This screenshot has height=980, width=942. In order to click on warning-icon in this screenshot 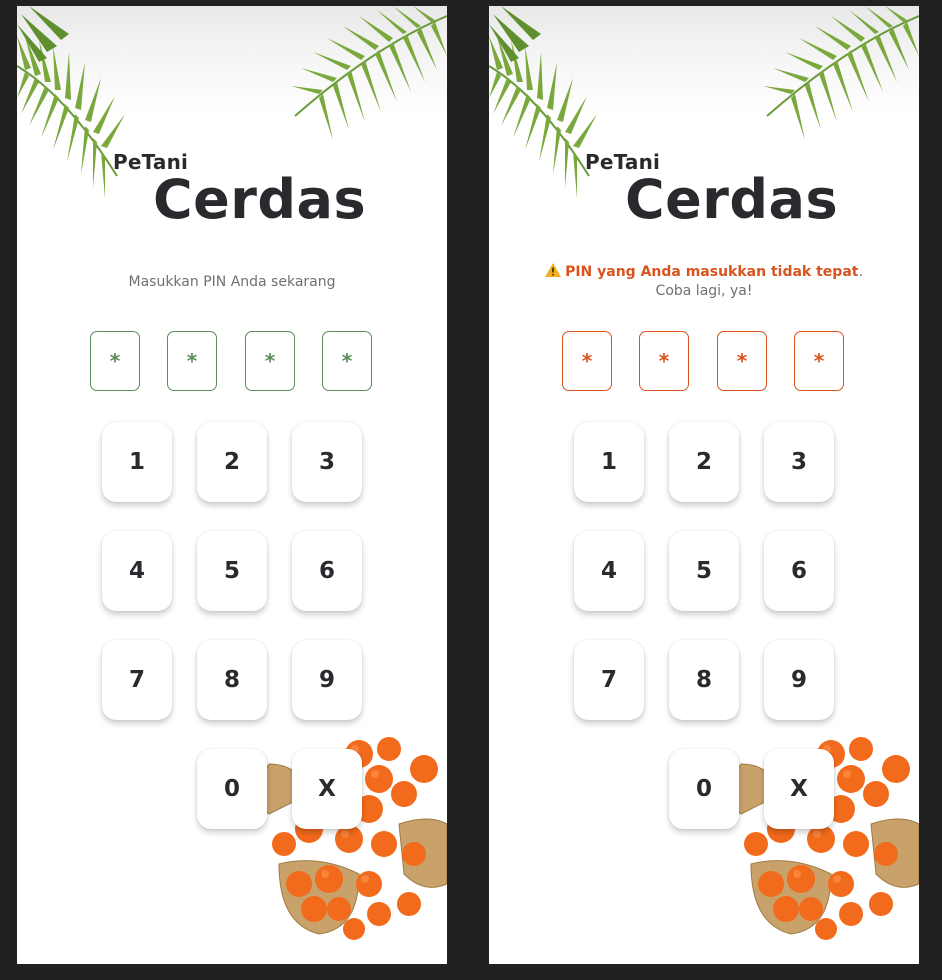, I will do `click(553, 270)`.